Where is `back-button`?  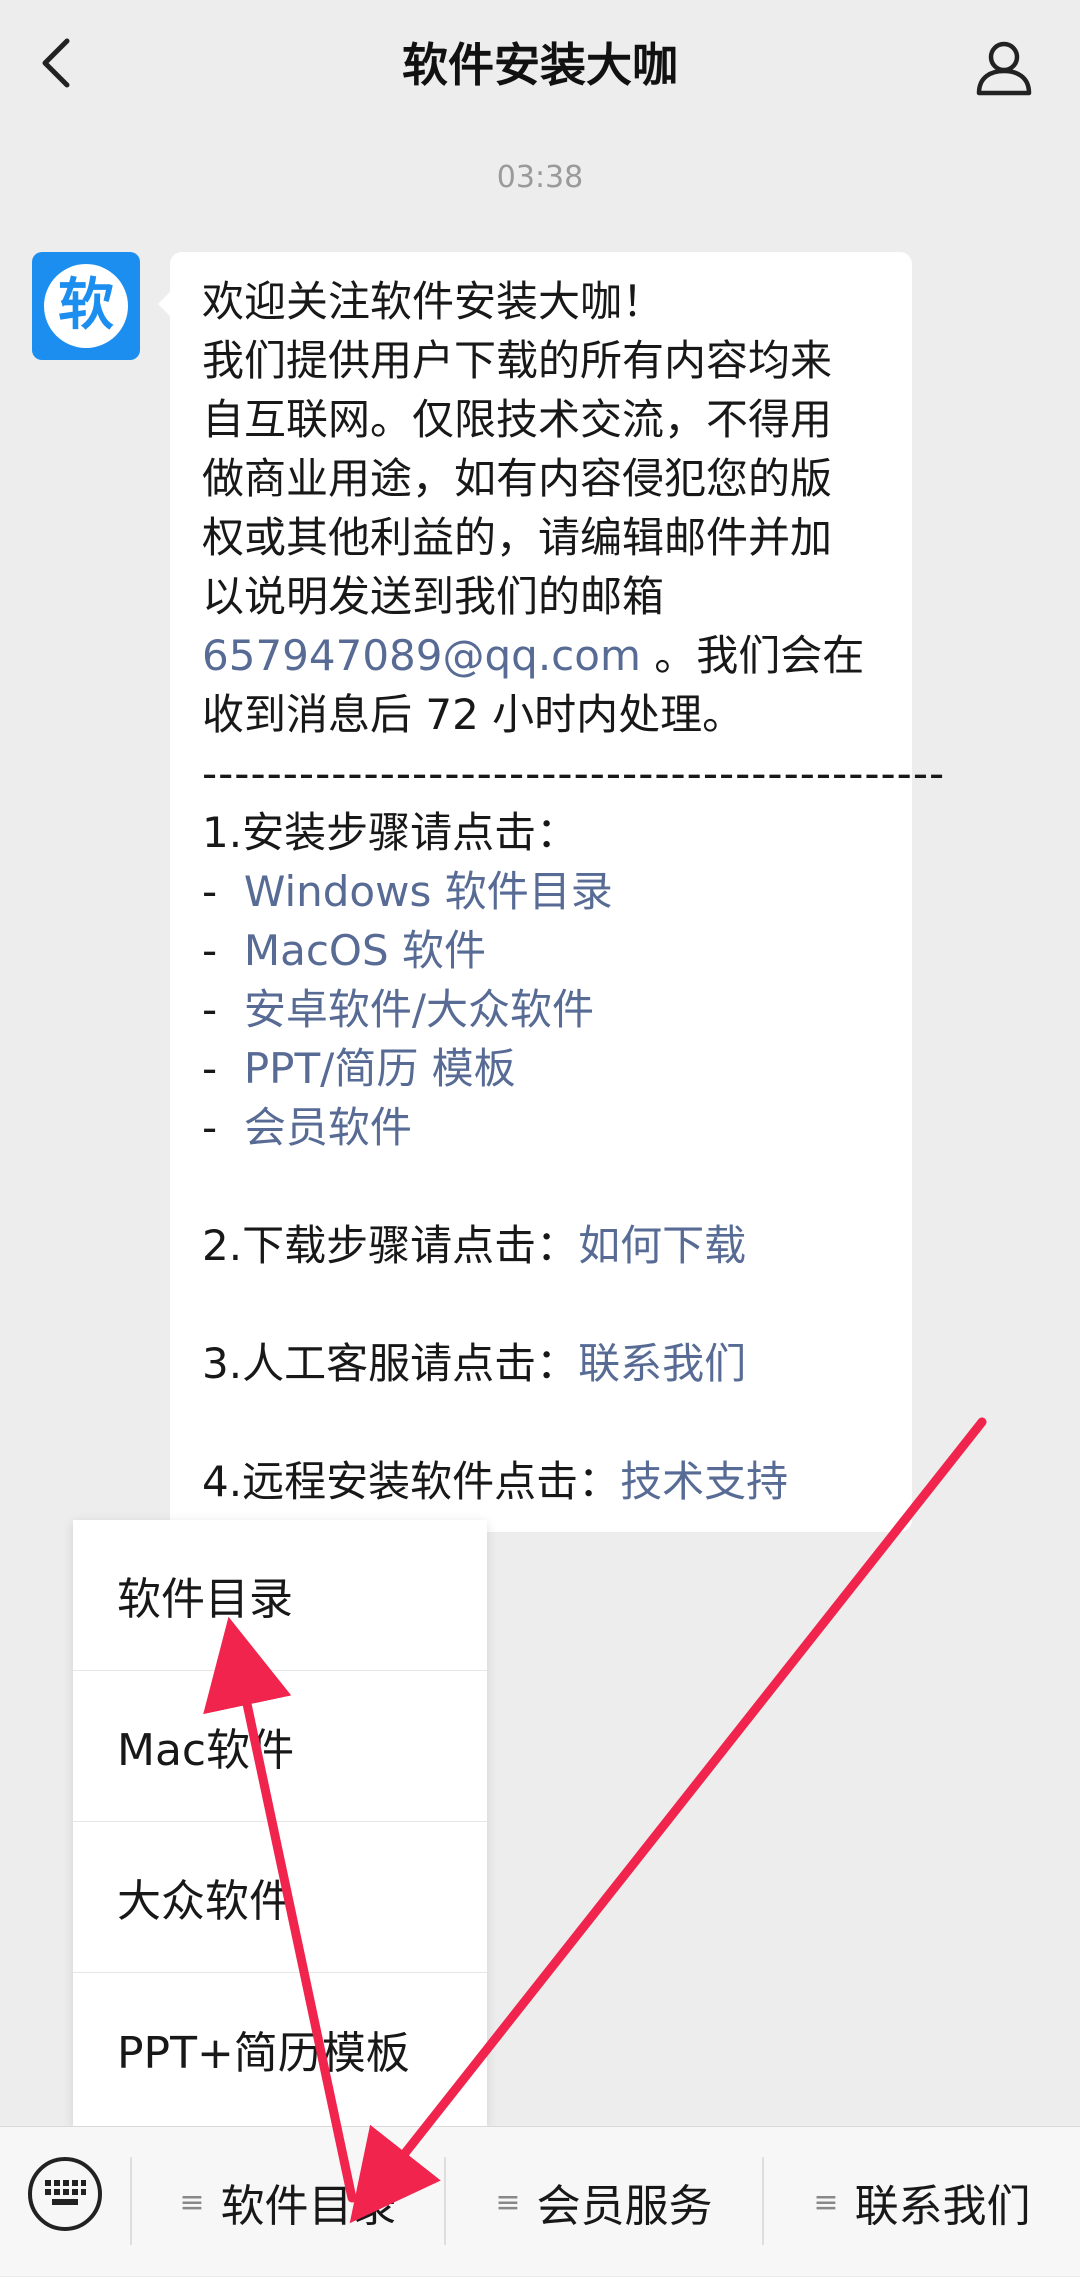 back-button is located at coordinates (57, 63).